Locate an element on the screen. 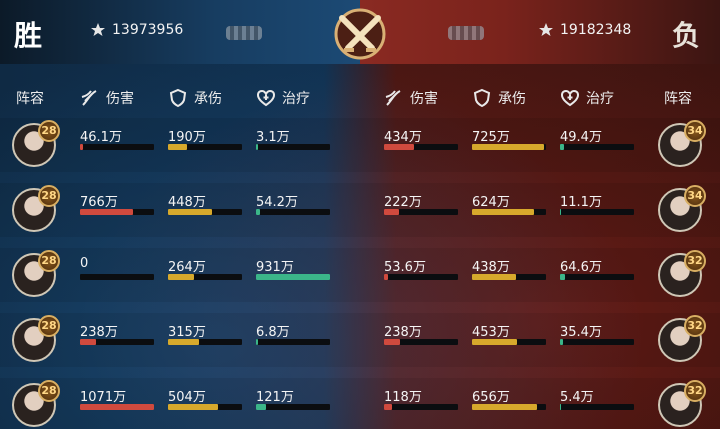 This screenshot has height=429, width=720. left-damage-value: 46.1万 is located at coordinates (101, 137).